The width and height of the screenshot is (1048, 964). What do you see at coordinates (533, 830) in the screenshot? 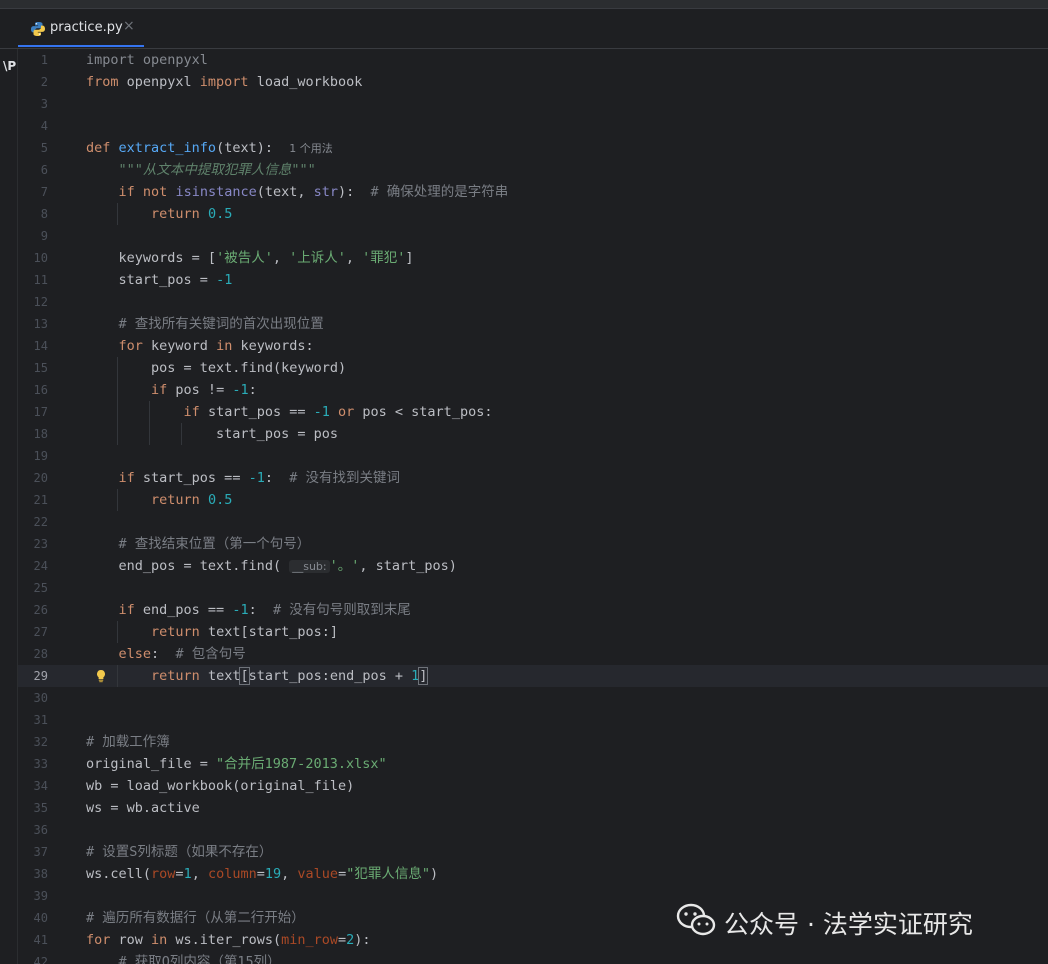
I see `code-line: 36` at bounding box center [533, 830].